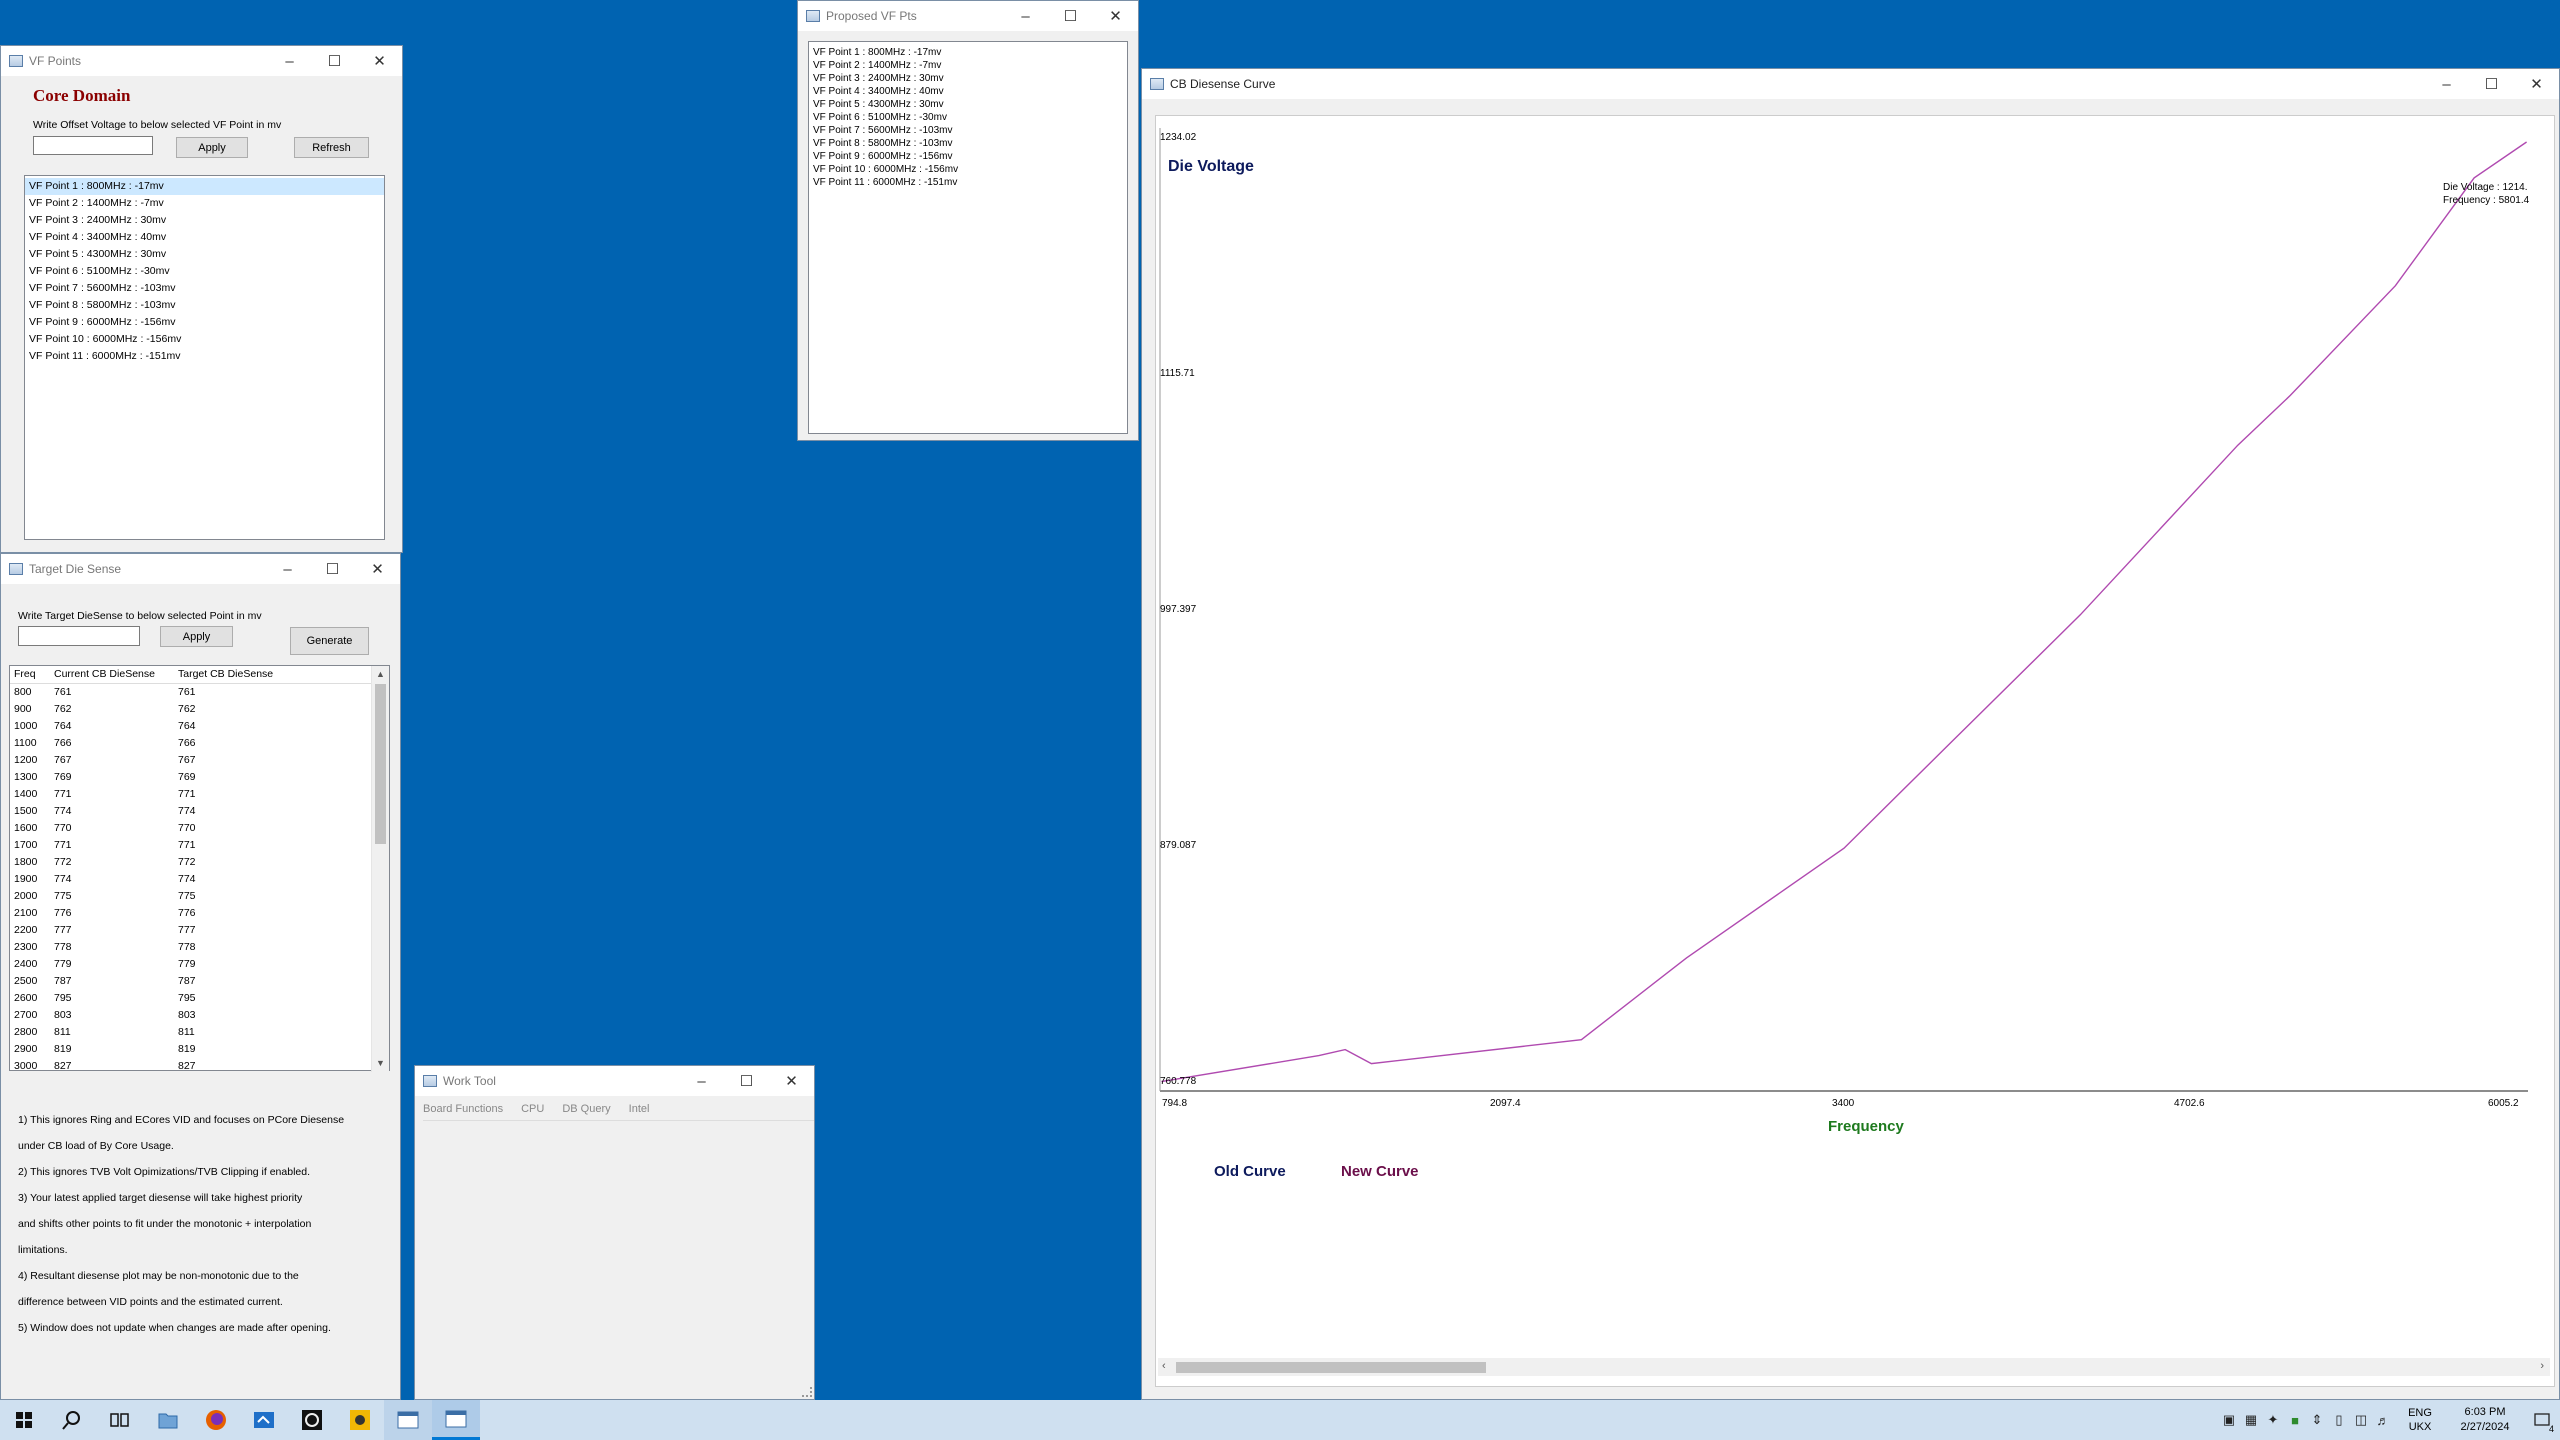  What do you see at coordinates (199, 862) in the screenshot?
I see `table-row: 1800 772 772` at bounding box center [199, 862].